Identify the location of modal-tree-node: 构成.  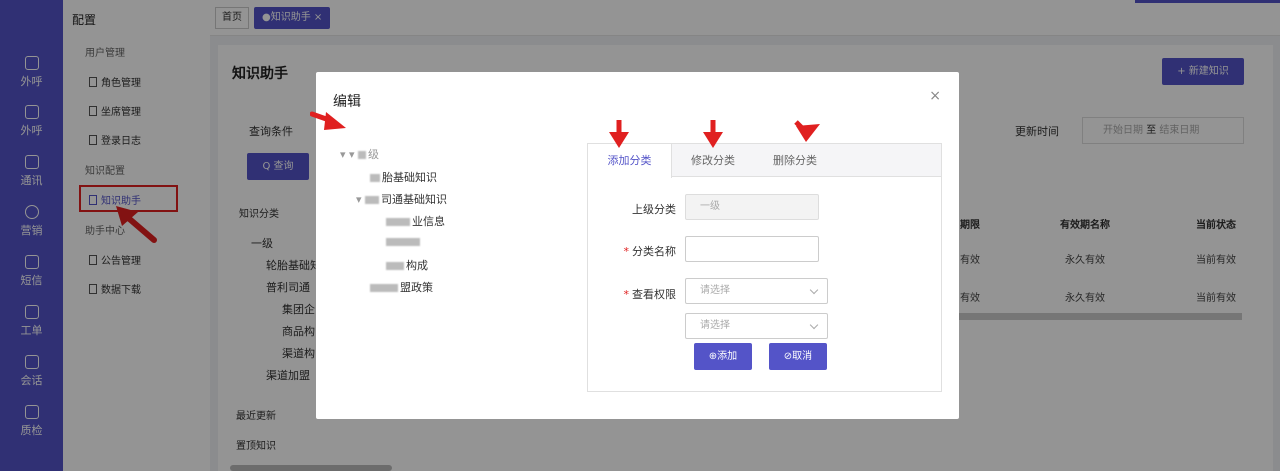
(407, 265).